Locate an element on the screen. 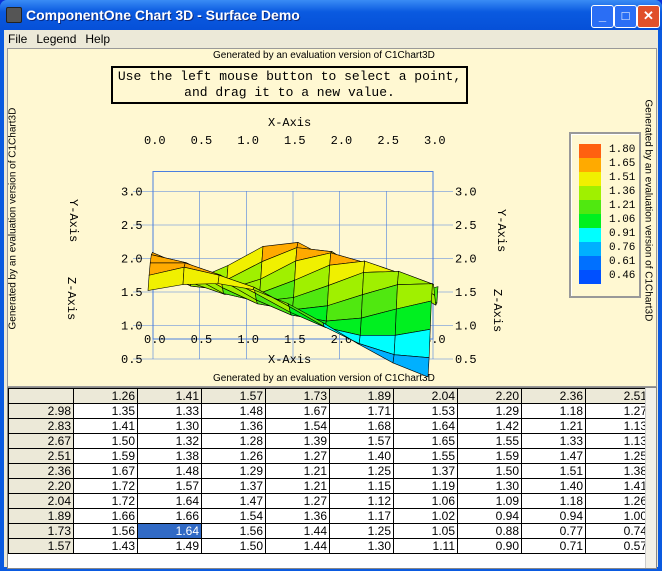 The image size is (662, 571). row-header: 1.89 is located at coordinates (41, 516).